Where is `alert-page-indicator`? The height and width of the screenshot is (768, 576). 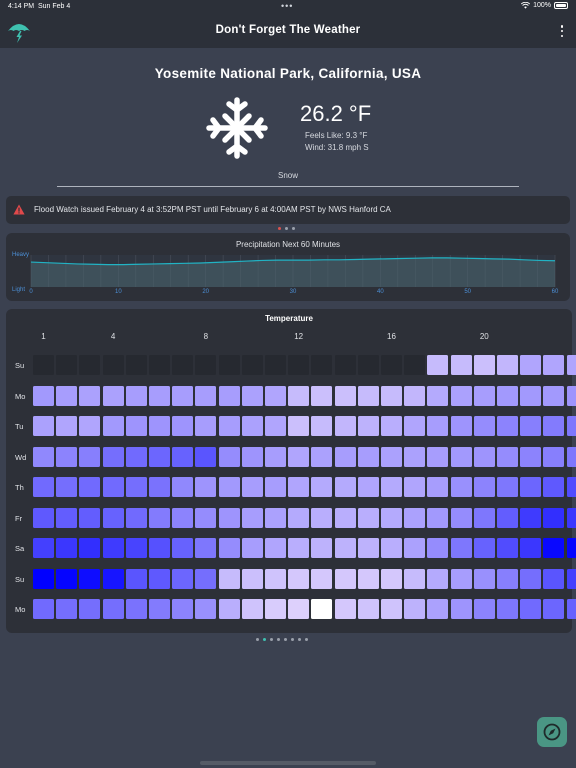
alert-page-indicator is located at coordinates (286, 228).